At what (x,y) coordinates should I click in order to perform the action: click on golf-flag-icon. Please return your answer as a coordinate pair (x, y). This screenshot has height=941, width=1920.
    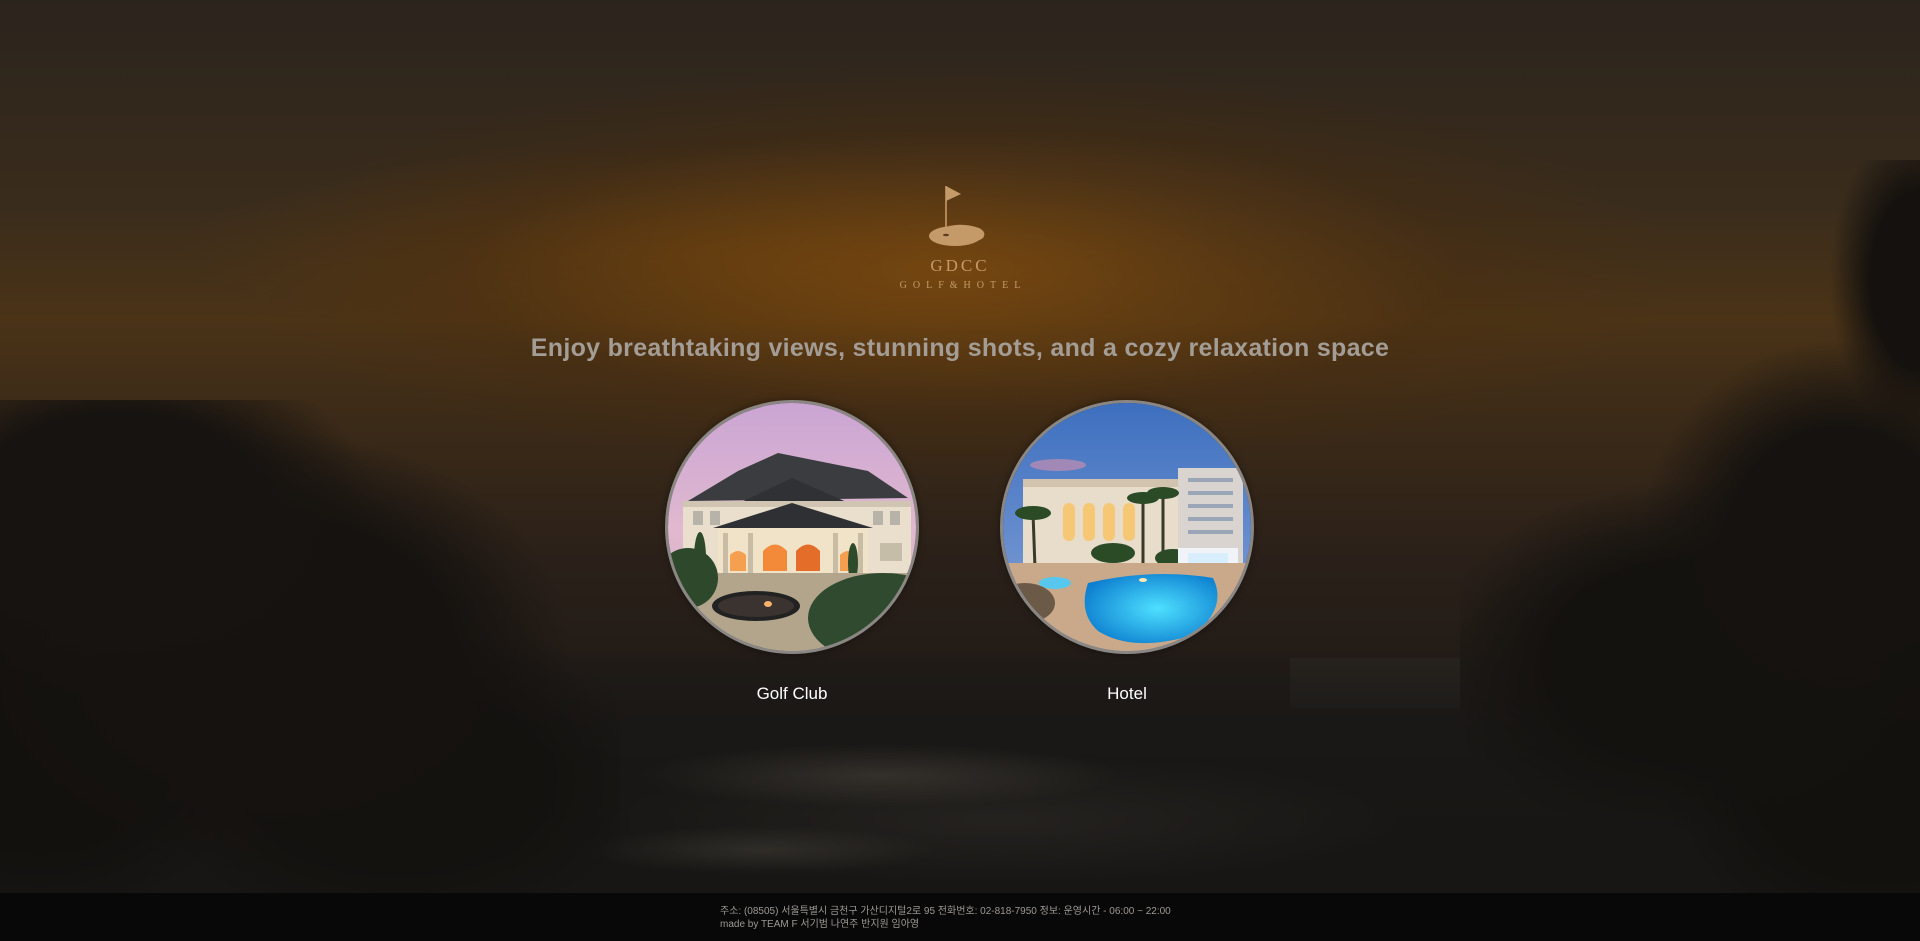
    Looking at the image, I should click on (957, 216).